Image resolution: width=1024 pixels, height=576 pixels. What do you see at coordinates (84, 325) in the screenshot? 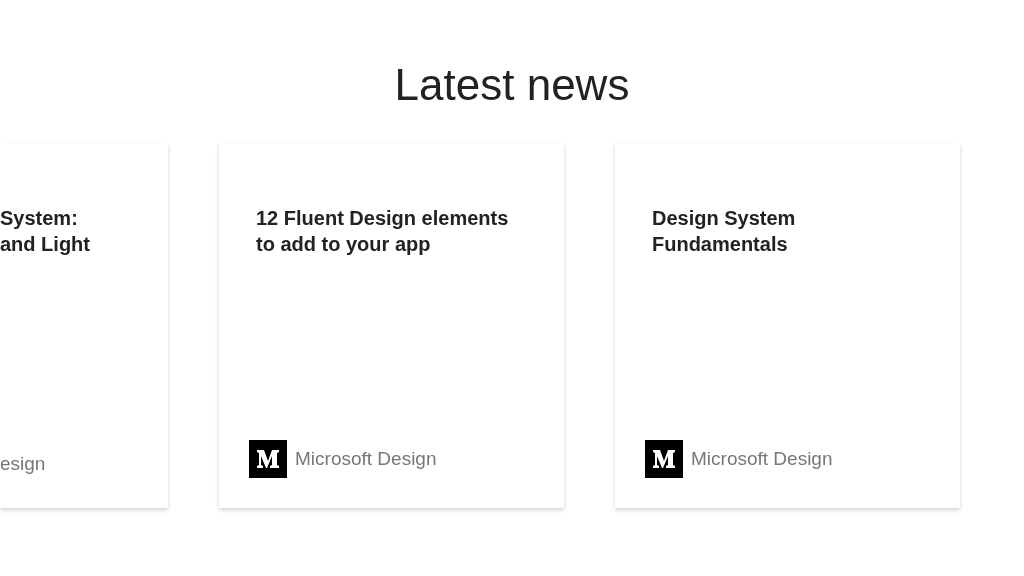
I see `news-card: System: and Light esign` at bounding box center [84, 325].